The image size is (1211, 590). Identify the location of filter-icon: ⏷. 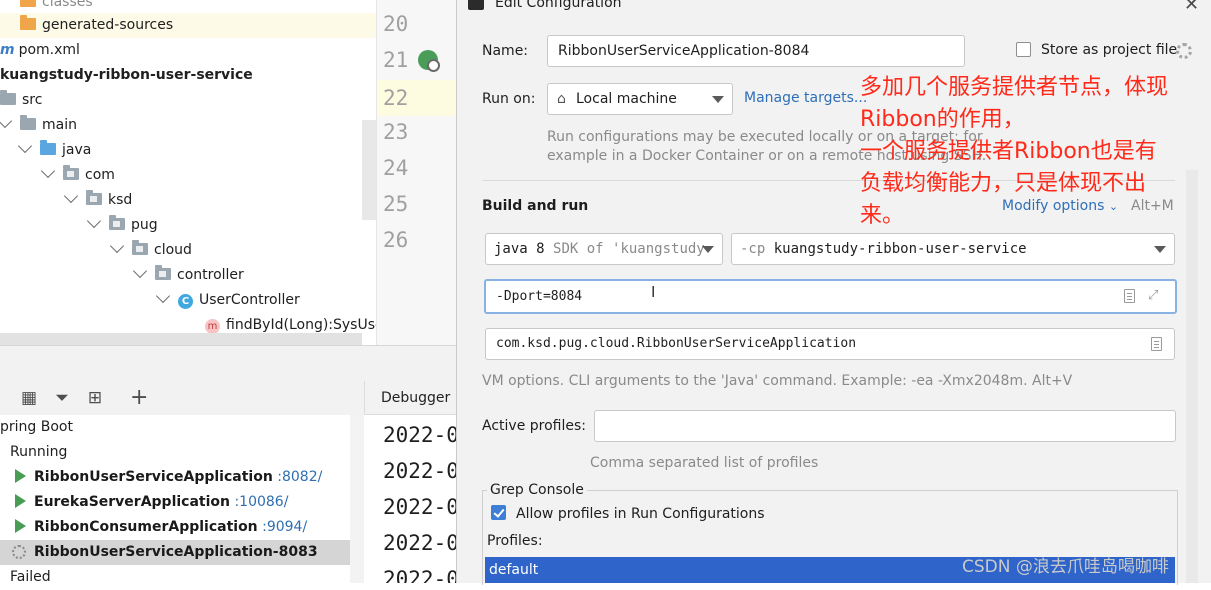
(62, 398).